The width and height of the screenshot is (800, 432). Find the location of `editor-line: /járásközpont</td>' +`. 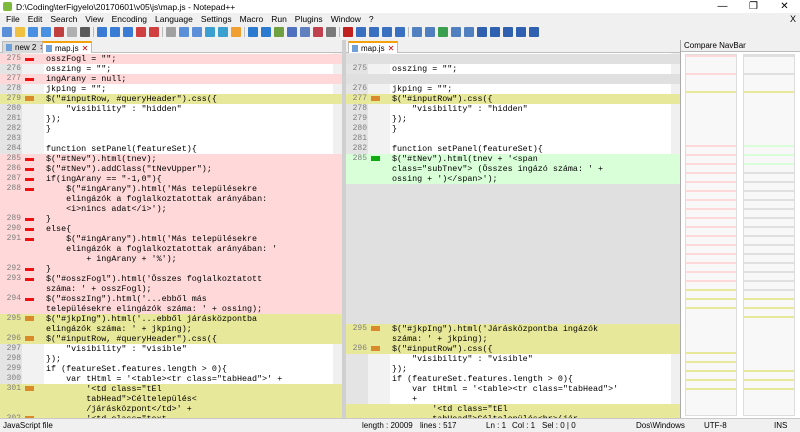

editor-line: /járásközpont</td>' + is located at coordinates (171, 409).